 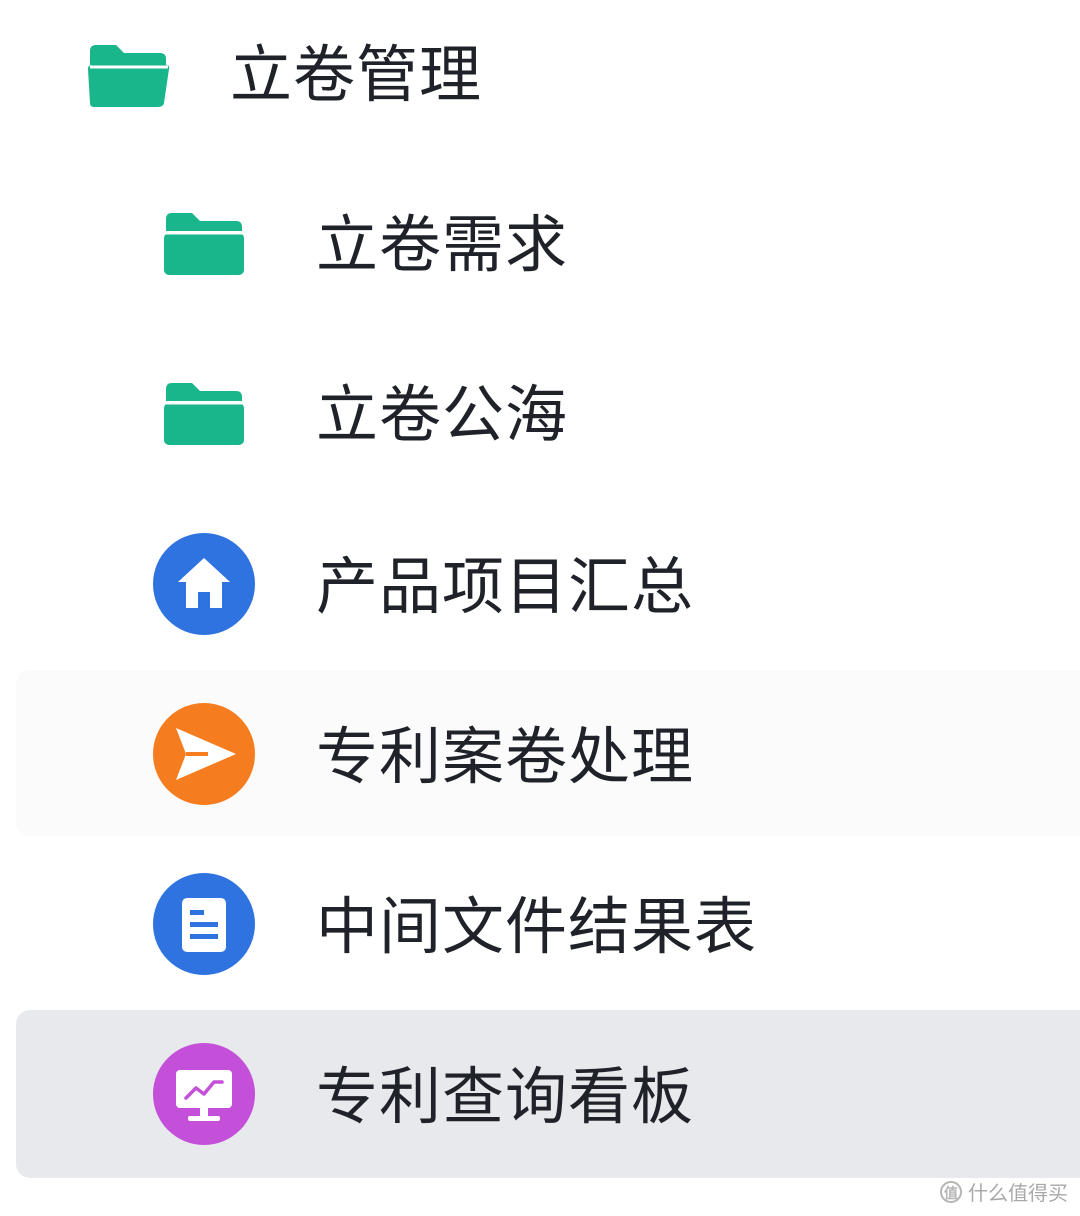 I want to click on nav-item-lijuan-demand: 立卷需求, so click(x=548, y=247).